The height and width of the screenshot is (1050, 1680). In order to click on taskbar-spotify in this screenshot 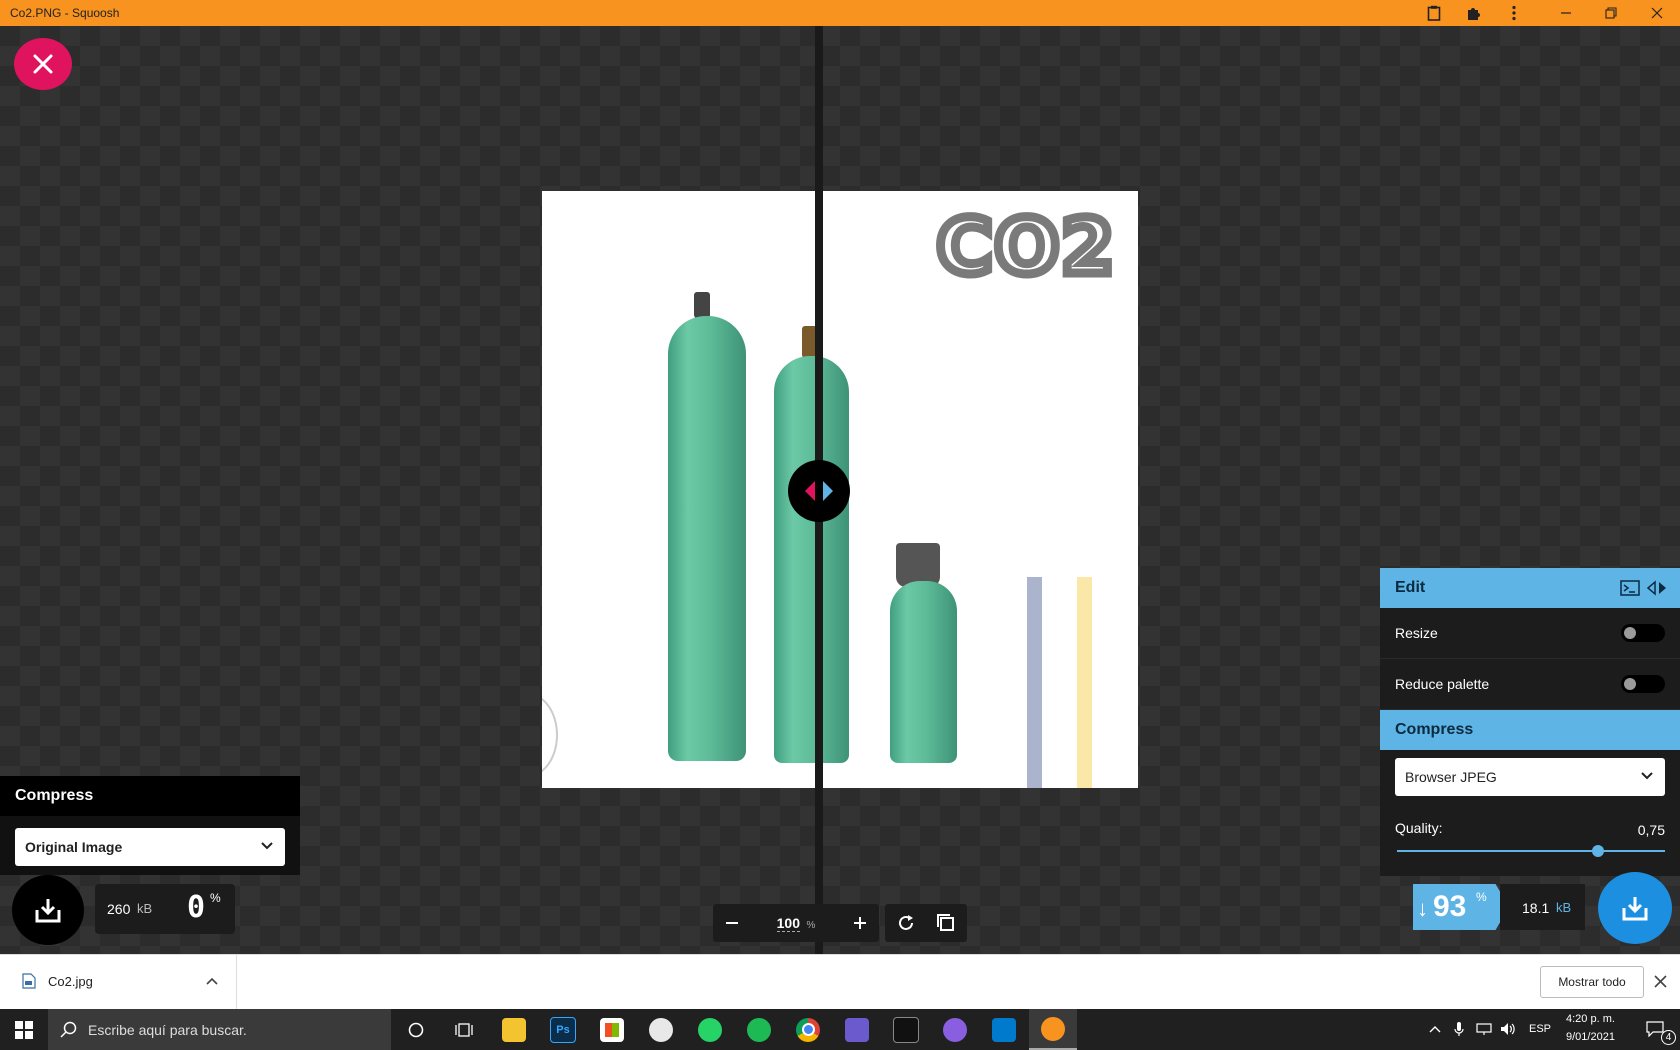, I will do `click(759, 1029)`.